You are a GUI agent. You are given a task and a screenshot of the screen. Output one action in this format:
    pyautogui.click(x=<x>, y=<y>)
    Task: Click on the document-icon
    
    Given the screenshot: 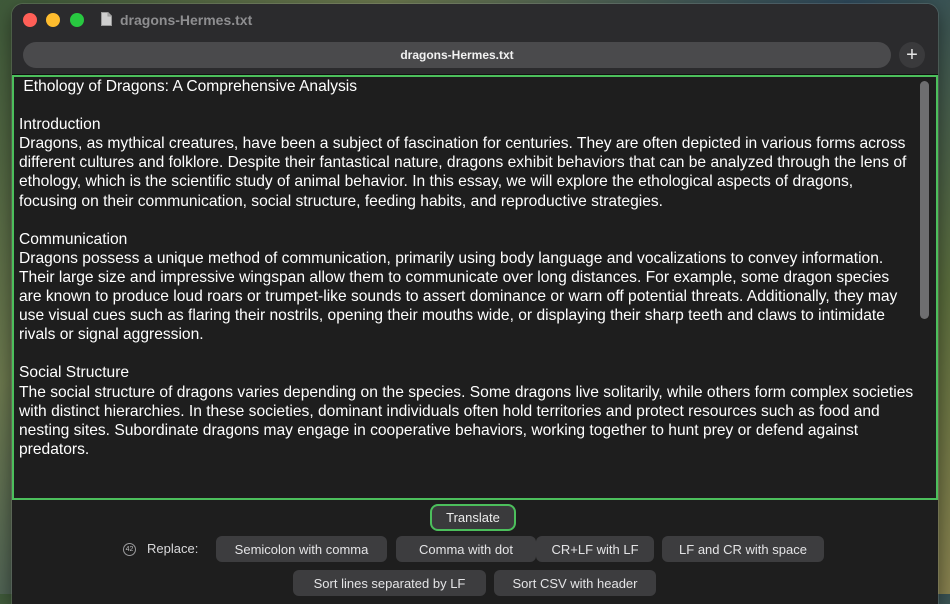 What is the action you would take?
    pyautogui.click(x=106, y=19)
    